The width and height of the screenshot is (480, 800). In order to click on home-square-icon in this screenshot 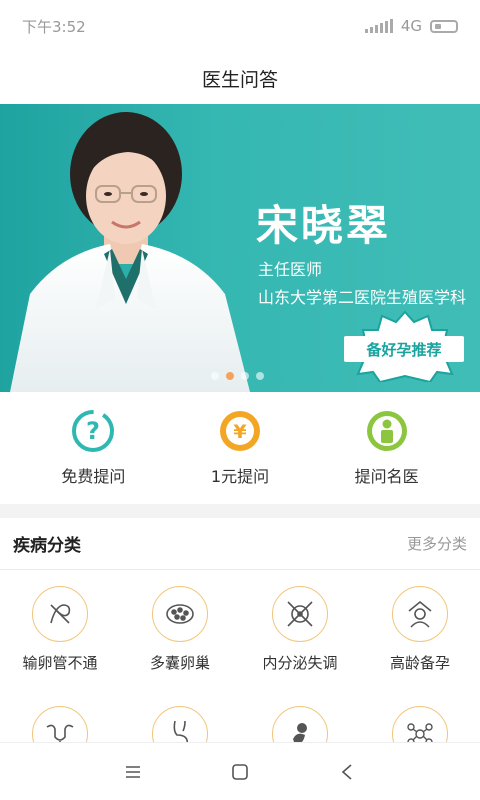, I will do `click(240, 771)`.